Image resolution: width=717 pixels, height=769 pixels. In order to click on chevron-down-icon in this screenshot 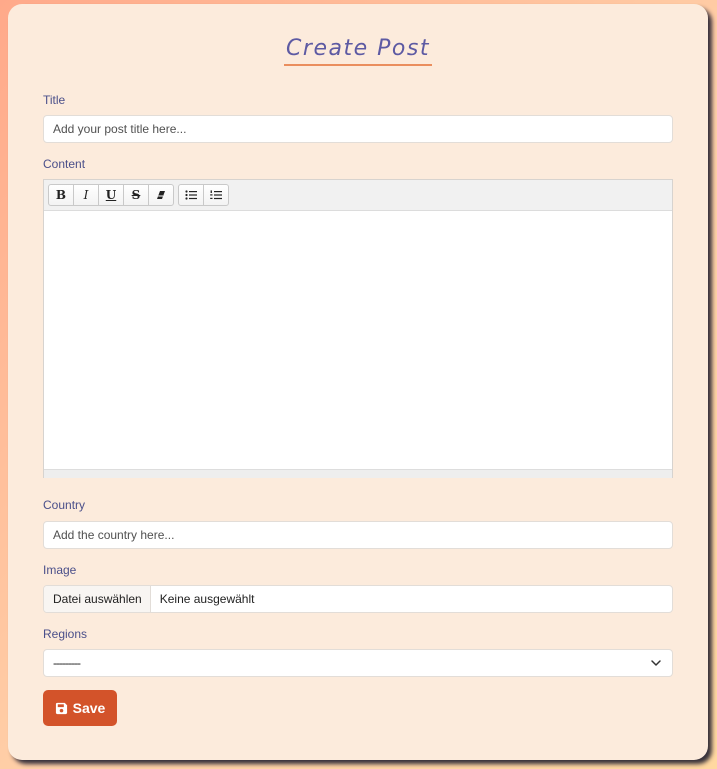, I will do `click(656, 663)`.